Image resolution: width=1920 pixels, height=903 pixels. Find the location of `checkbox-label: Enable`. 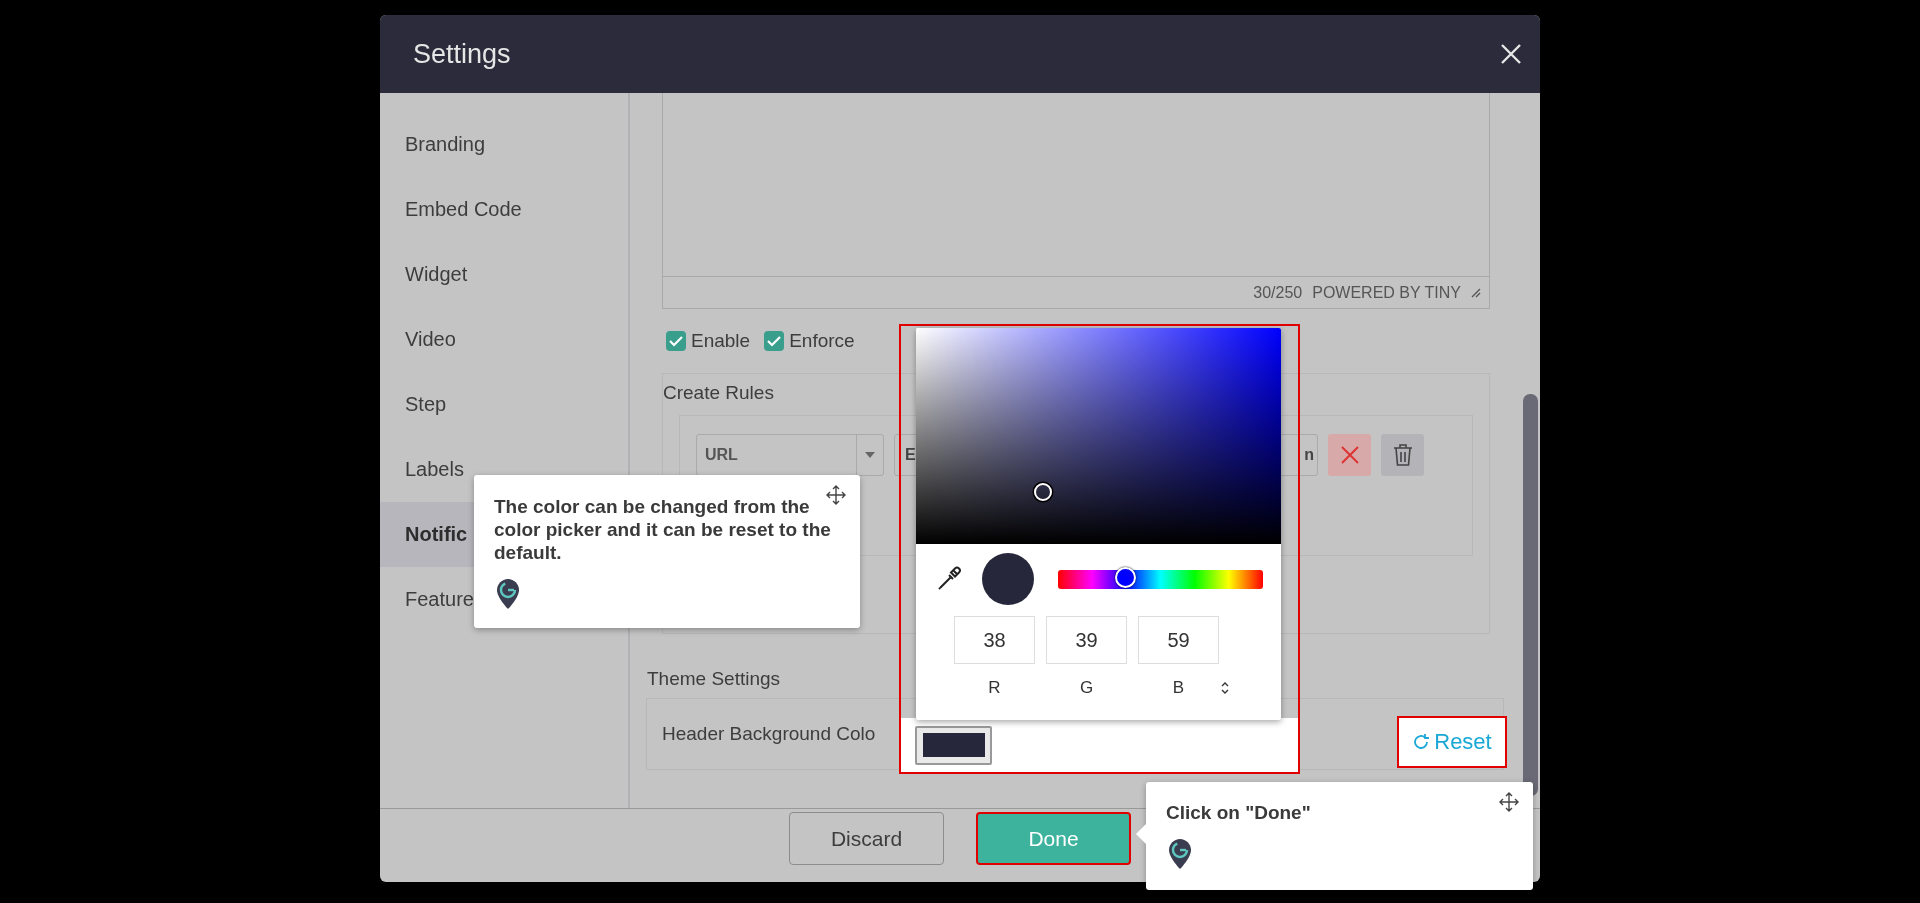

checkbox-label: Enable is located at coordinates (721, 341).